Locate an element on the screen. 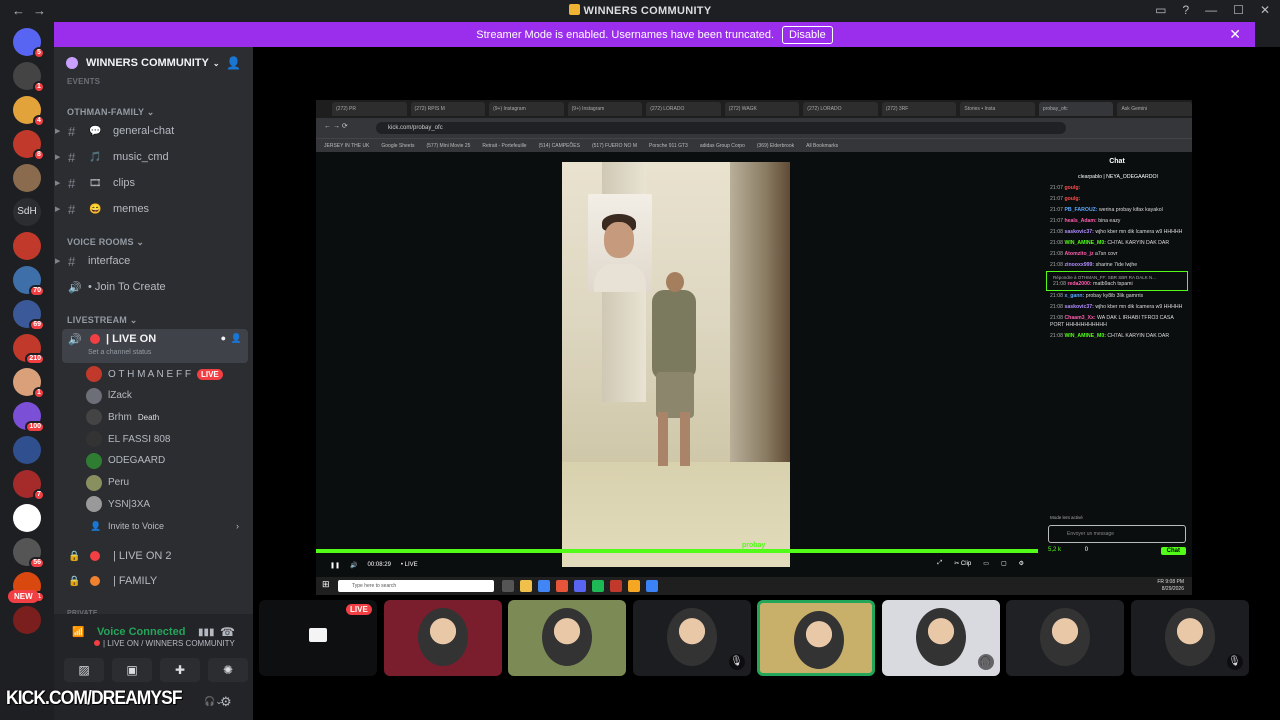 This screenshot has width=1280, height=720. noise-suppression-icon: ▮▮▮ is located at coordinates (206, 632).